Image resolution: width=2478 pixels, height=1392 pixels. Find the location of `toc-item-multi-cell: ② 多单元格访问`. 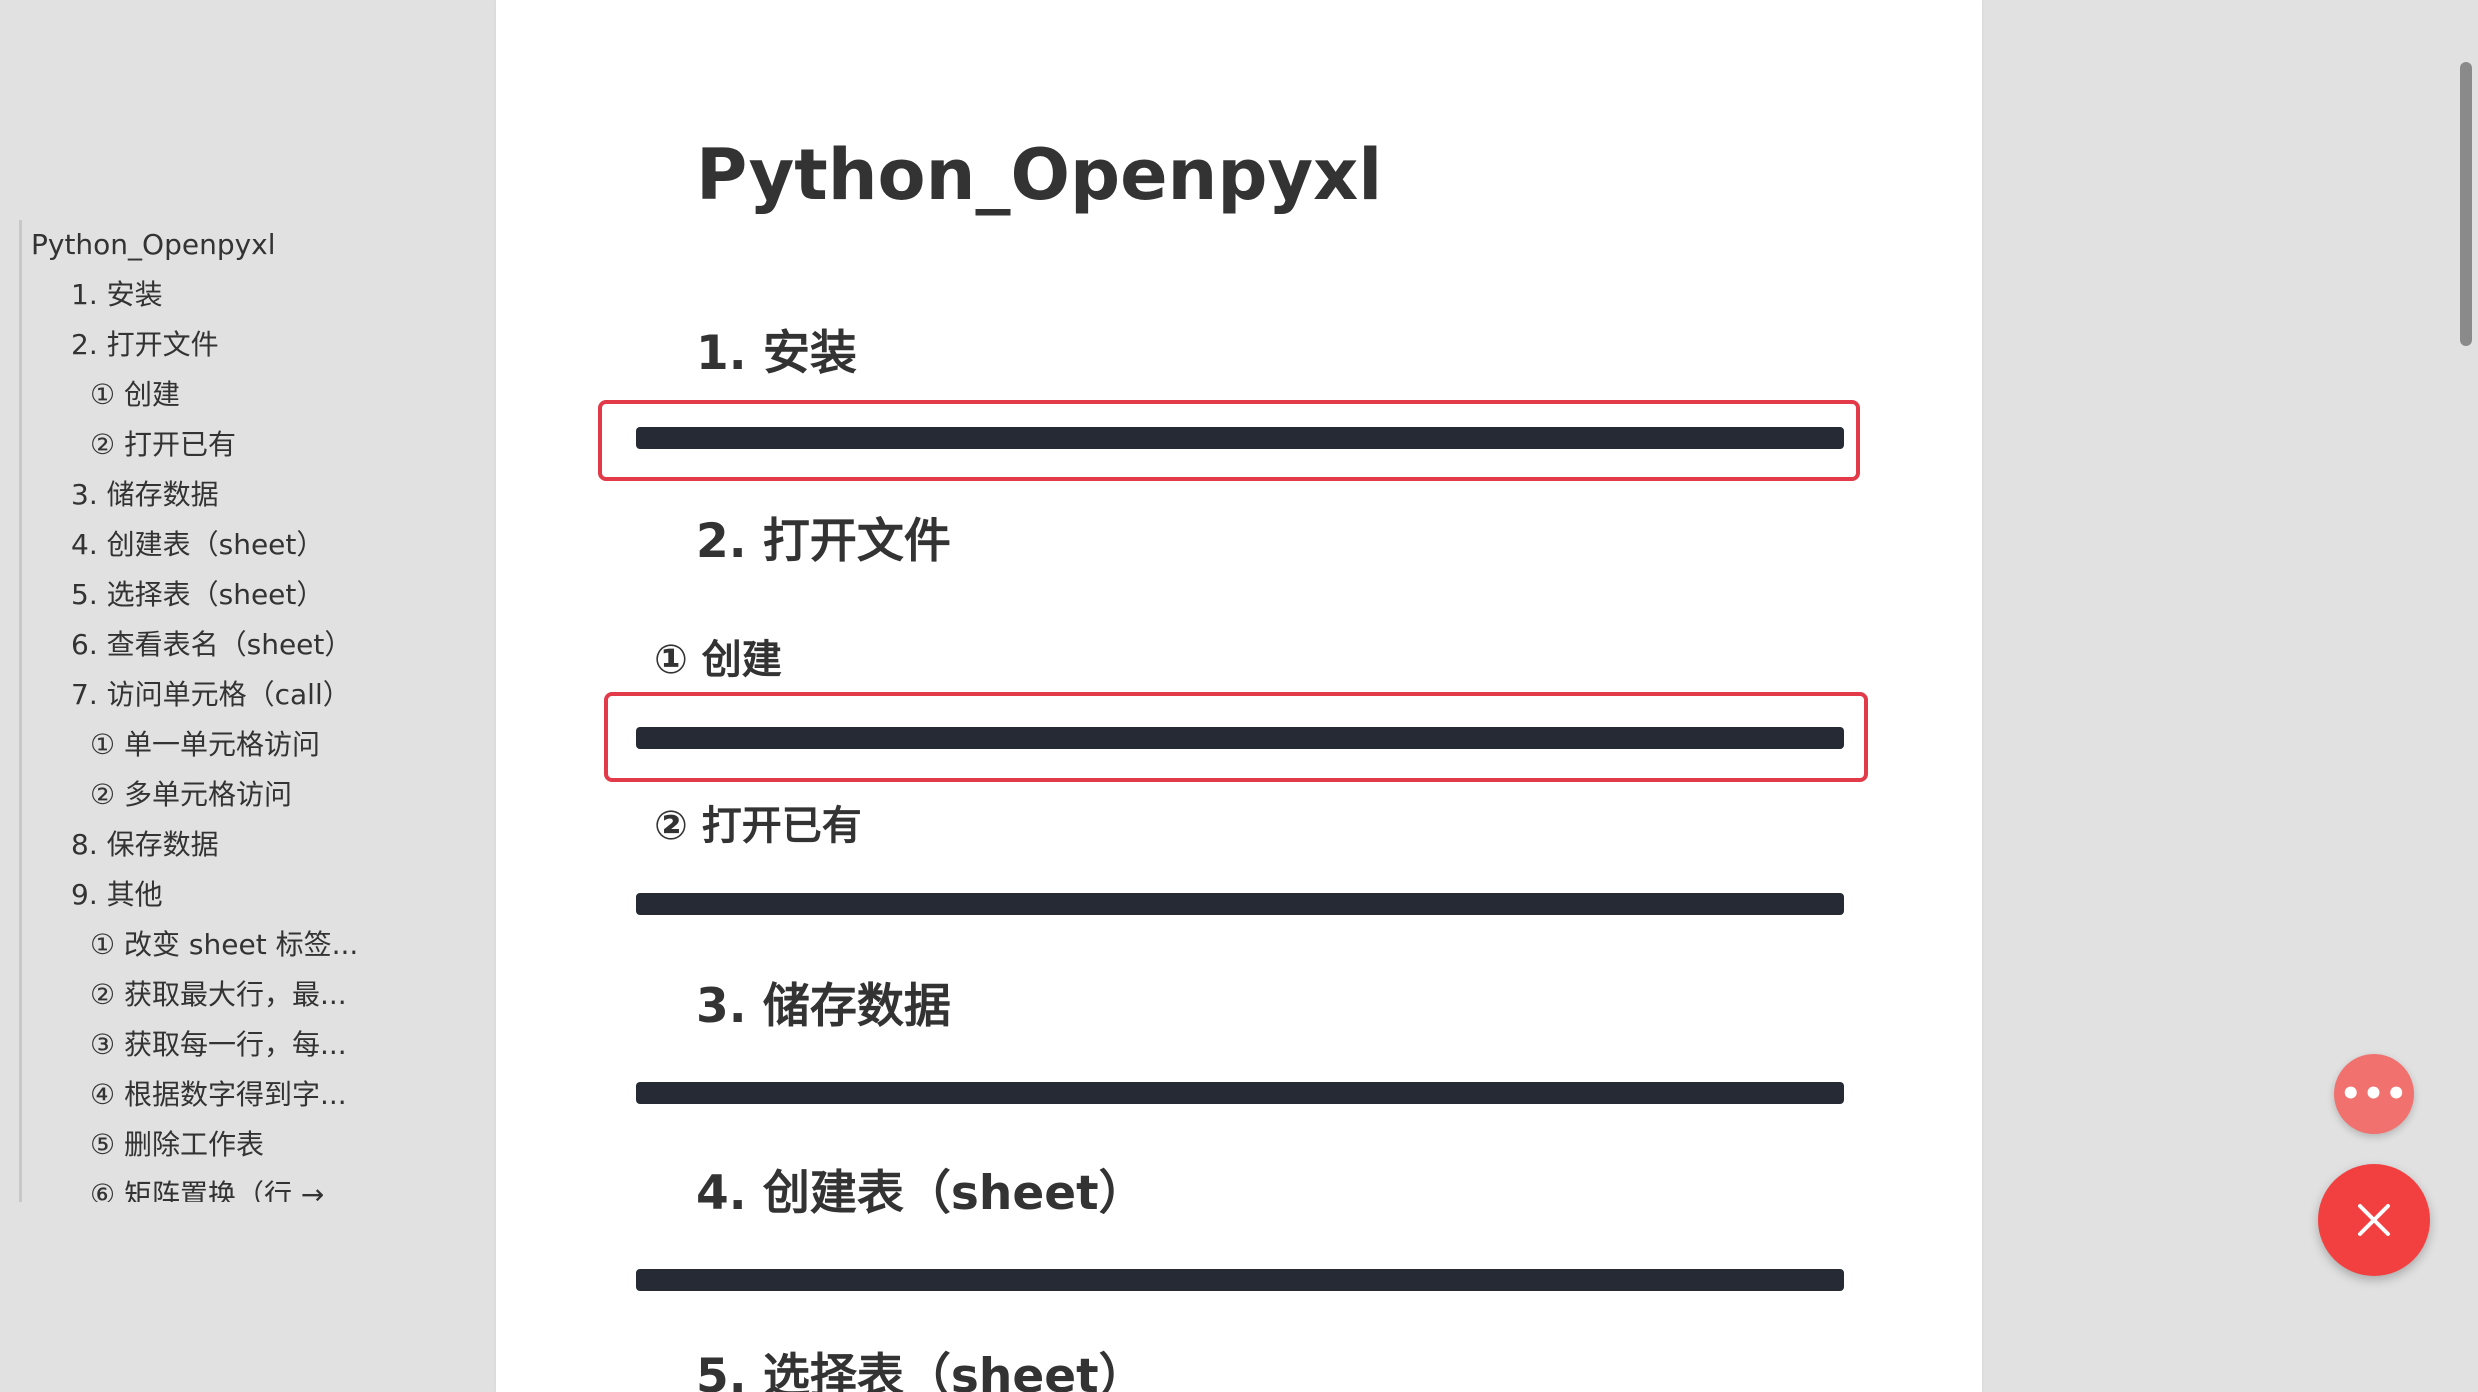

toc-item-multi-cell: ② 多单元格访问 is located at coordinates (236, 795).